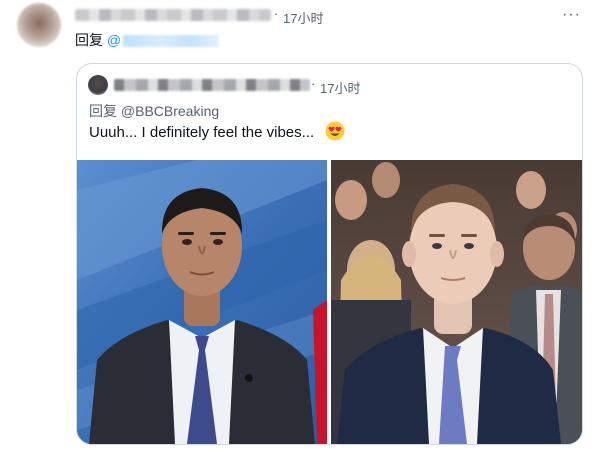  I want to click on replying-to-line: 回复 @, so click(147, 40).